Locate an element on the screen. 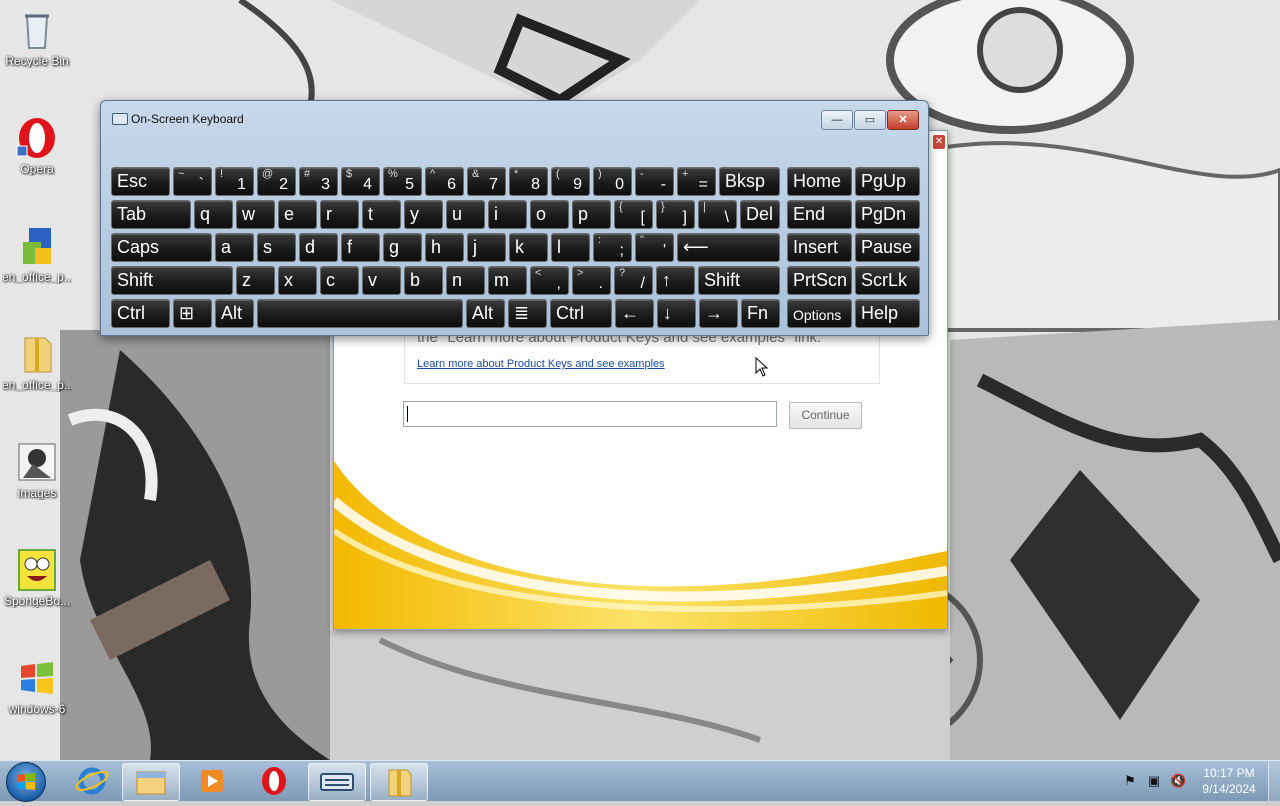  key-symbol-4-7: ← is located at coordinates (634, 313).